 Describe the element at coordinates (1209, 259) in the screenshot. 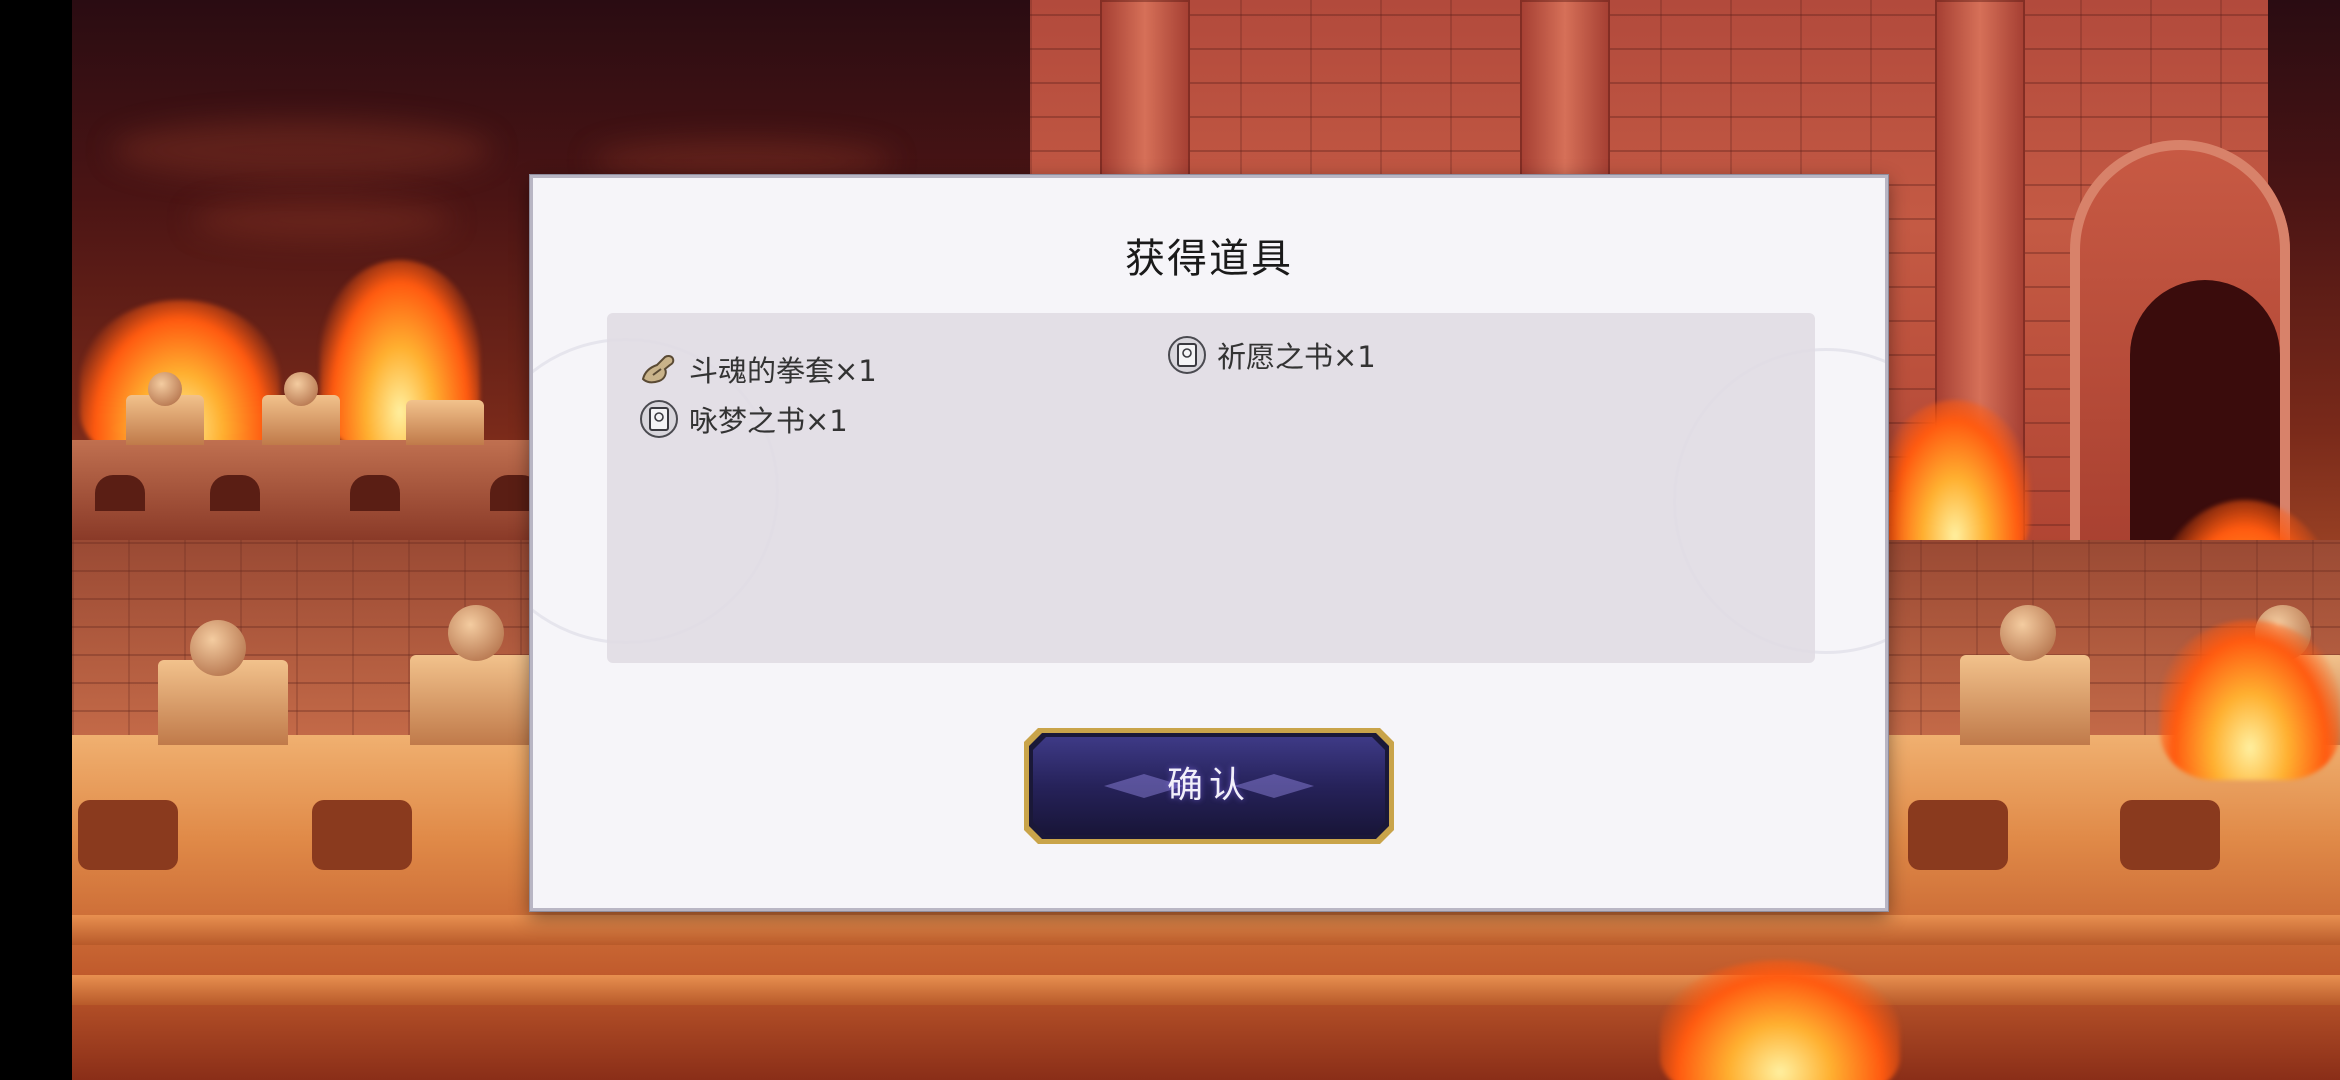

I see `dialog-title: 获得道具` at that location.